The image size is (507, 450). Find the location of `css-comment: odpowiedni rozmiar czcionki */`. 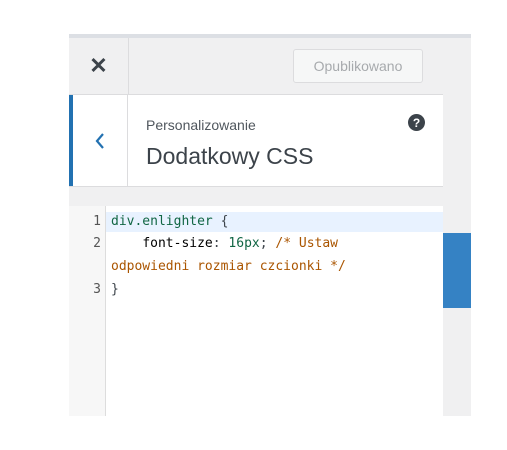

css-comment: odpowiedni rozmiar czcionki */ is located at coordinates (228, 266).